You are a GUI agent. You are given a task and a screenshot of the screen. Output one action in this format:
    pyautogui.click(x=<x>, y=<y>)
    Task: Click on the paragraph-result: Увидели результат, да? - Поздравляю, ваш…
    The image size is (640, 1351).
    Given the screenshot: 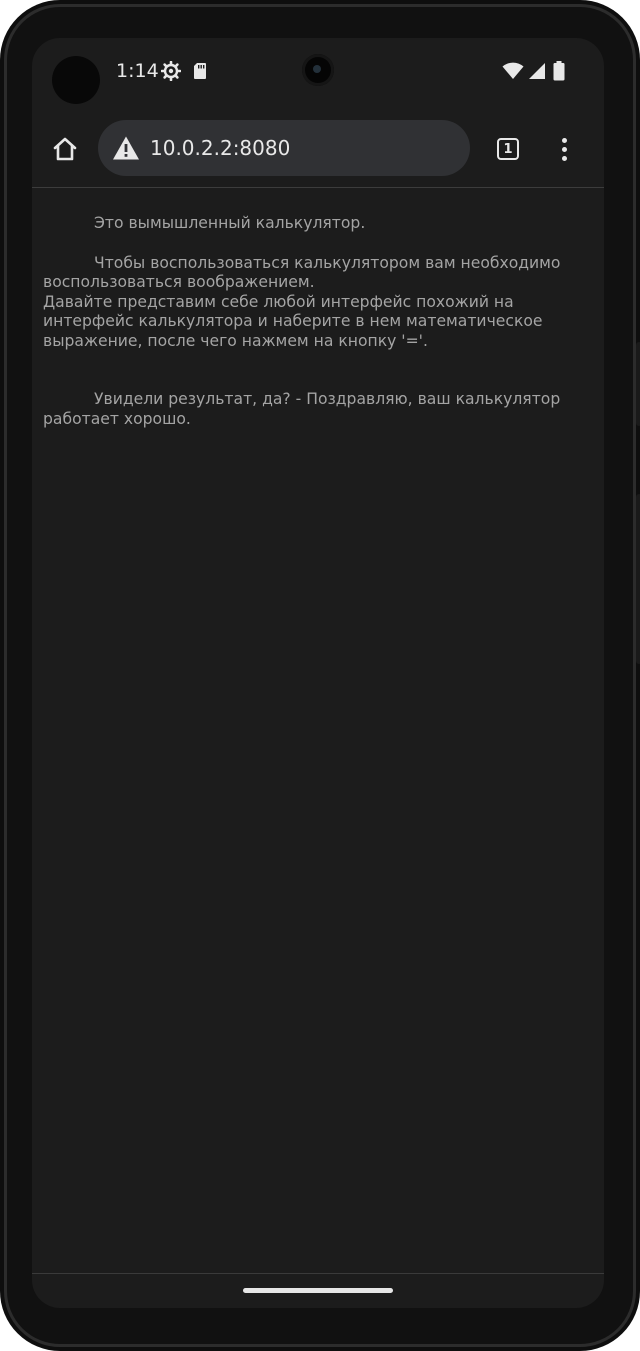 What is the action you would take?
    pyautogui.click(x=302, y=409)
    